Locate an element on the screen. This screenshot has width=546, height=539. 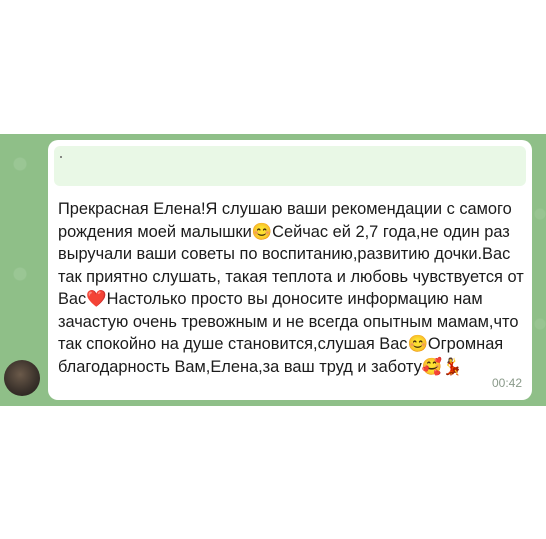
message-time: 00:42 is located at coordinates (506, 383).